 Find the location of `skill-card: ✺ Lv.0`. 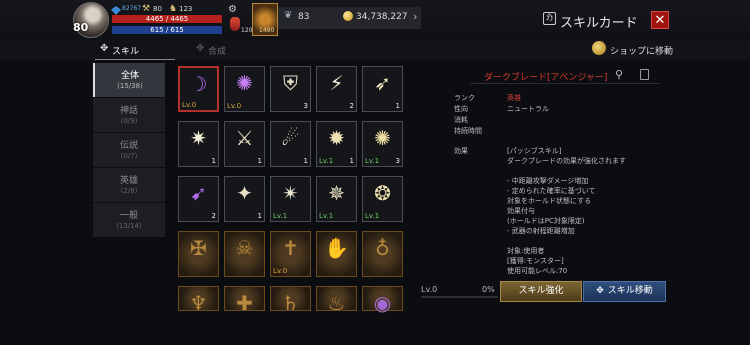

skill-card: ✺ Lv.0 is located at coordinates (244, 89).